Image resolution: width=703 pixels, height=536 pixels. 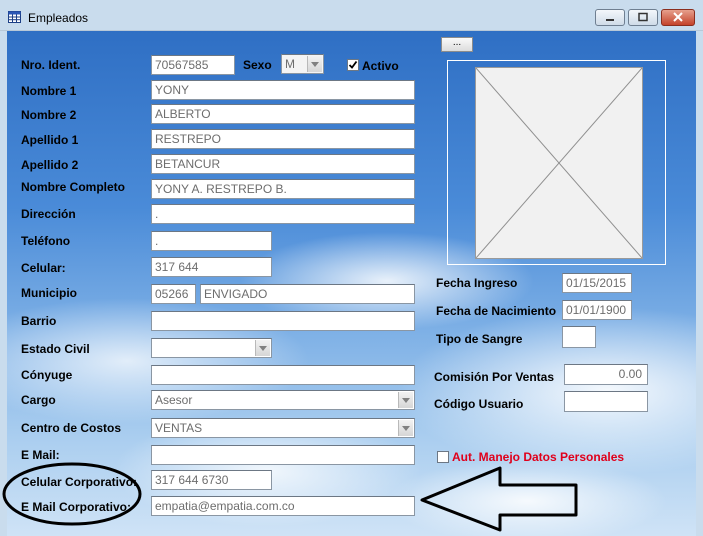 What do you see at coordinates (72, 494) in the screenshot?
I see `annotation-ellipse` at bounding box center [72, 494].